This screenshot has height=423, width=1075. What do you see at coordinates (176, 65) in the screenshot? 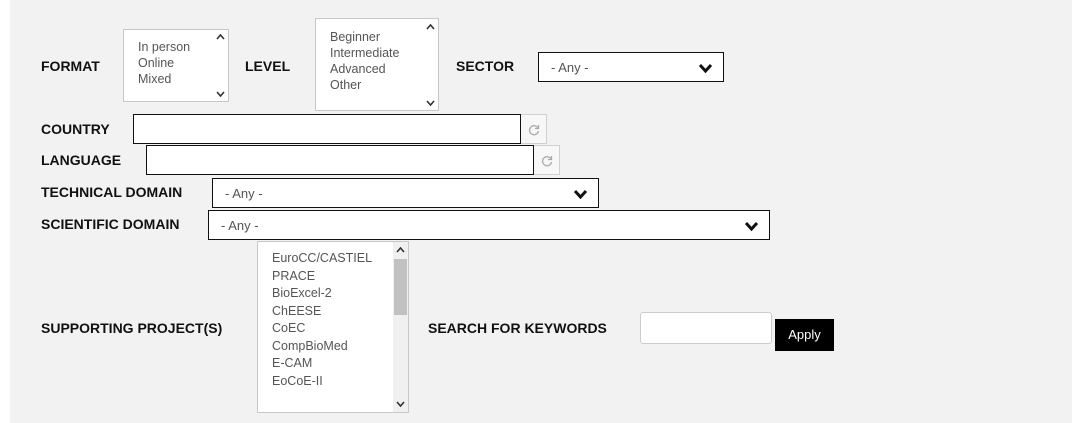
I see `format-listbox: In person Online Mixed` at bounding box center [176, 65].